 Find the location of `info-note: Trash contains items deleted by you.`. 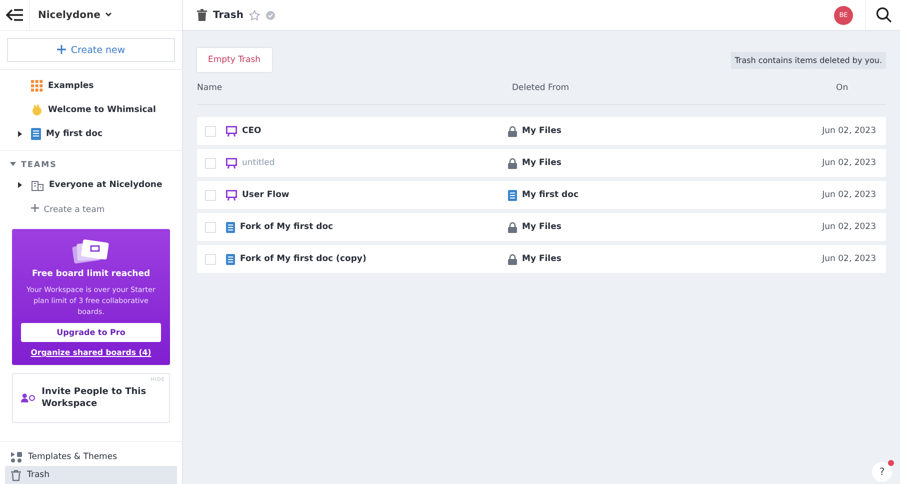

info-note: Trash contains items deleted by you. is located at coordinates (808, 60).